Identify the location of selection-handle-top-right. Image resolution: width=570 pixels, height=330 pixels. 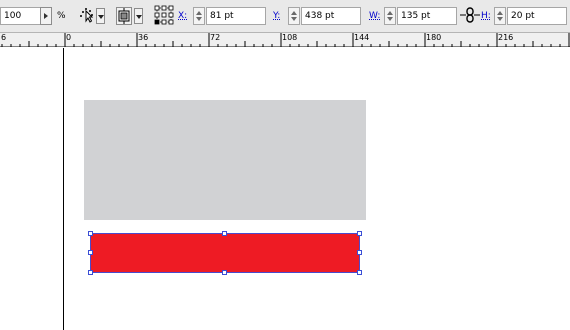
(359, 233).